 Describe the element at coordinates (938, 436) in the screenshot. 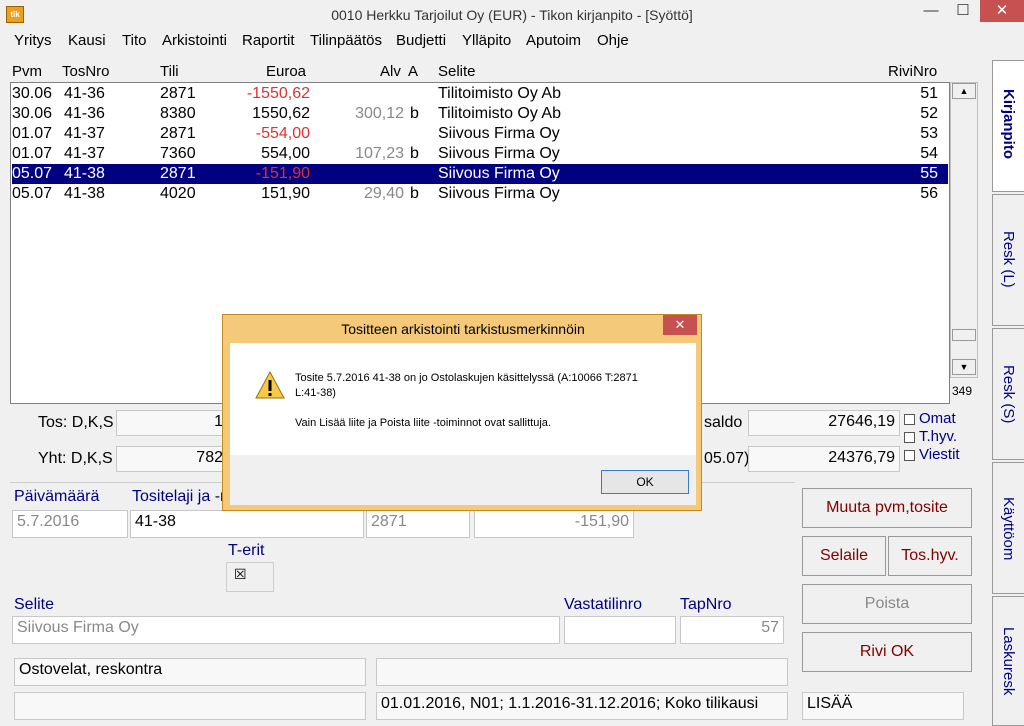

I see `thyv-label: T.hyv.` at that location.